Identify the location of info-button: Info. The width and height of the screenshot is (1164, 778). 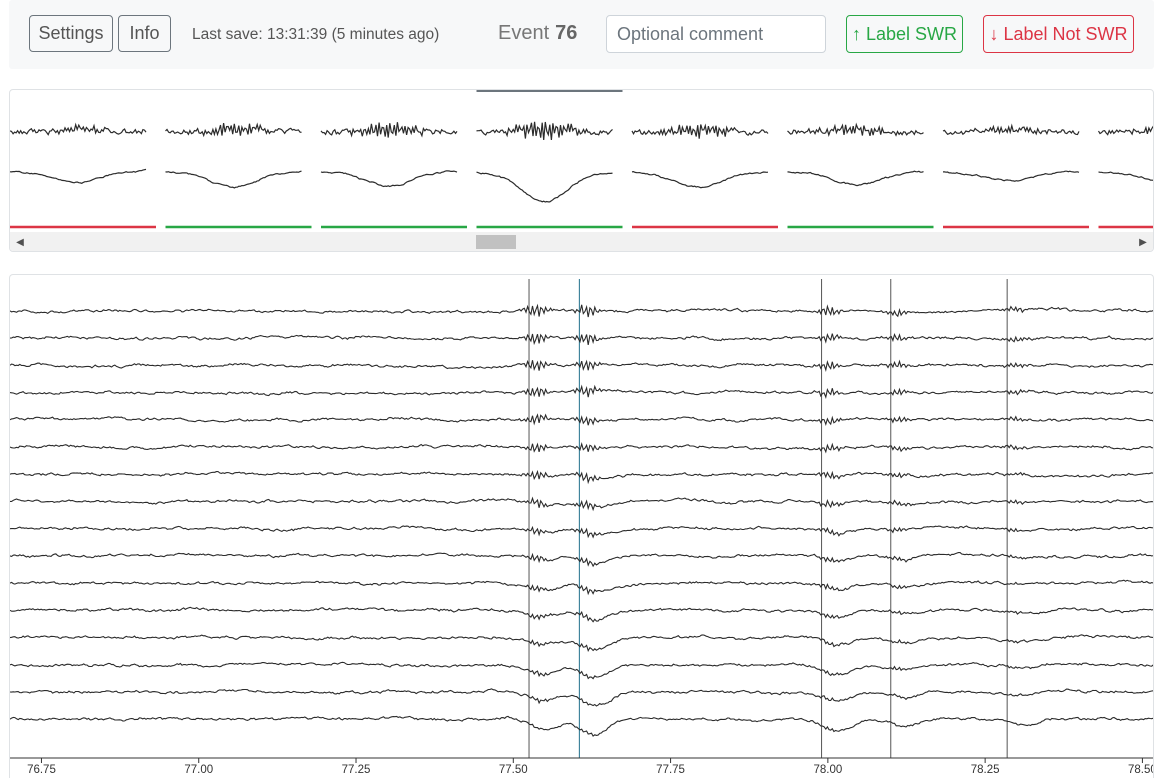
(144, 33).